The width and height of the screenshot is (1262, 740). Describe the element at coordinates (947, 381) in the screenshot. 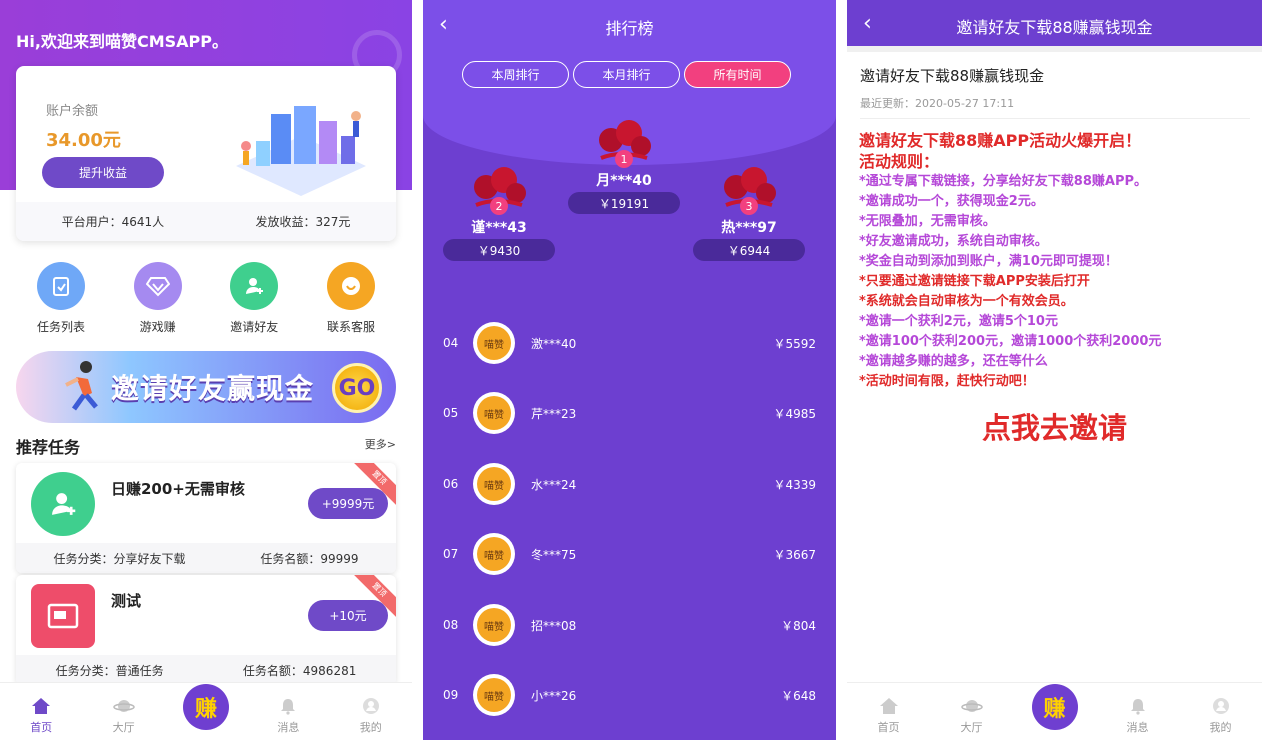

I see `rule-line: *活动时间有限，赶快行动吧！` at that location.